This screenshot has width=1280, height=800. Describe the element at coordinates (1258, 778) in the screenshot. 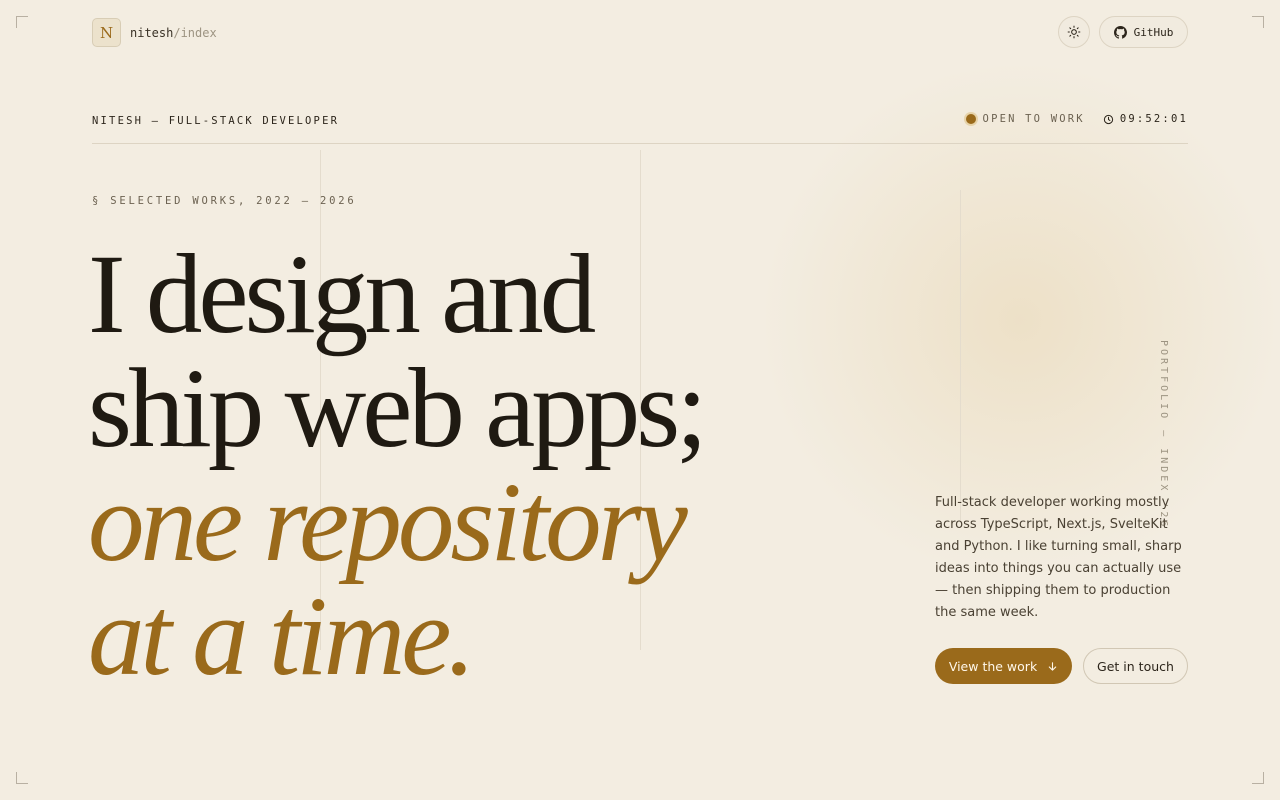

I see `corner-mark-bottom-right` at that location.